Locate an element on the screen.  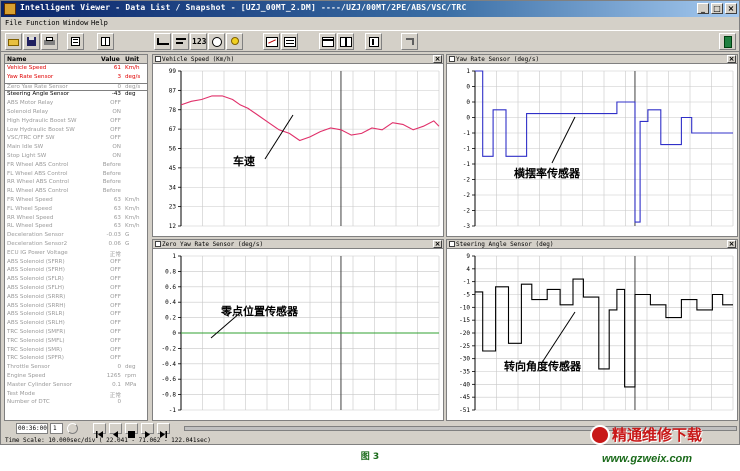
parameter-row: Deceleration Sensor -0.03 G is located at coordinates (76, 236).